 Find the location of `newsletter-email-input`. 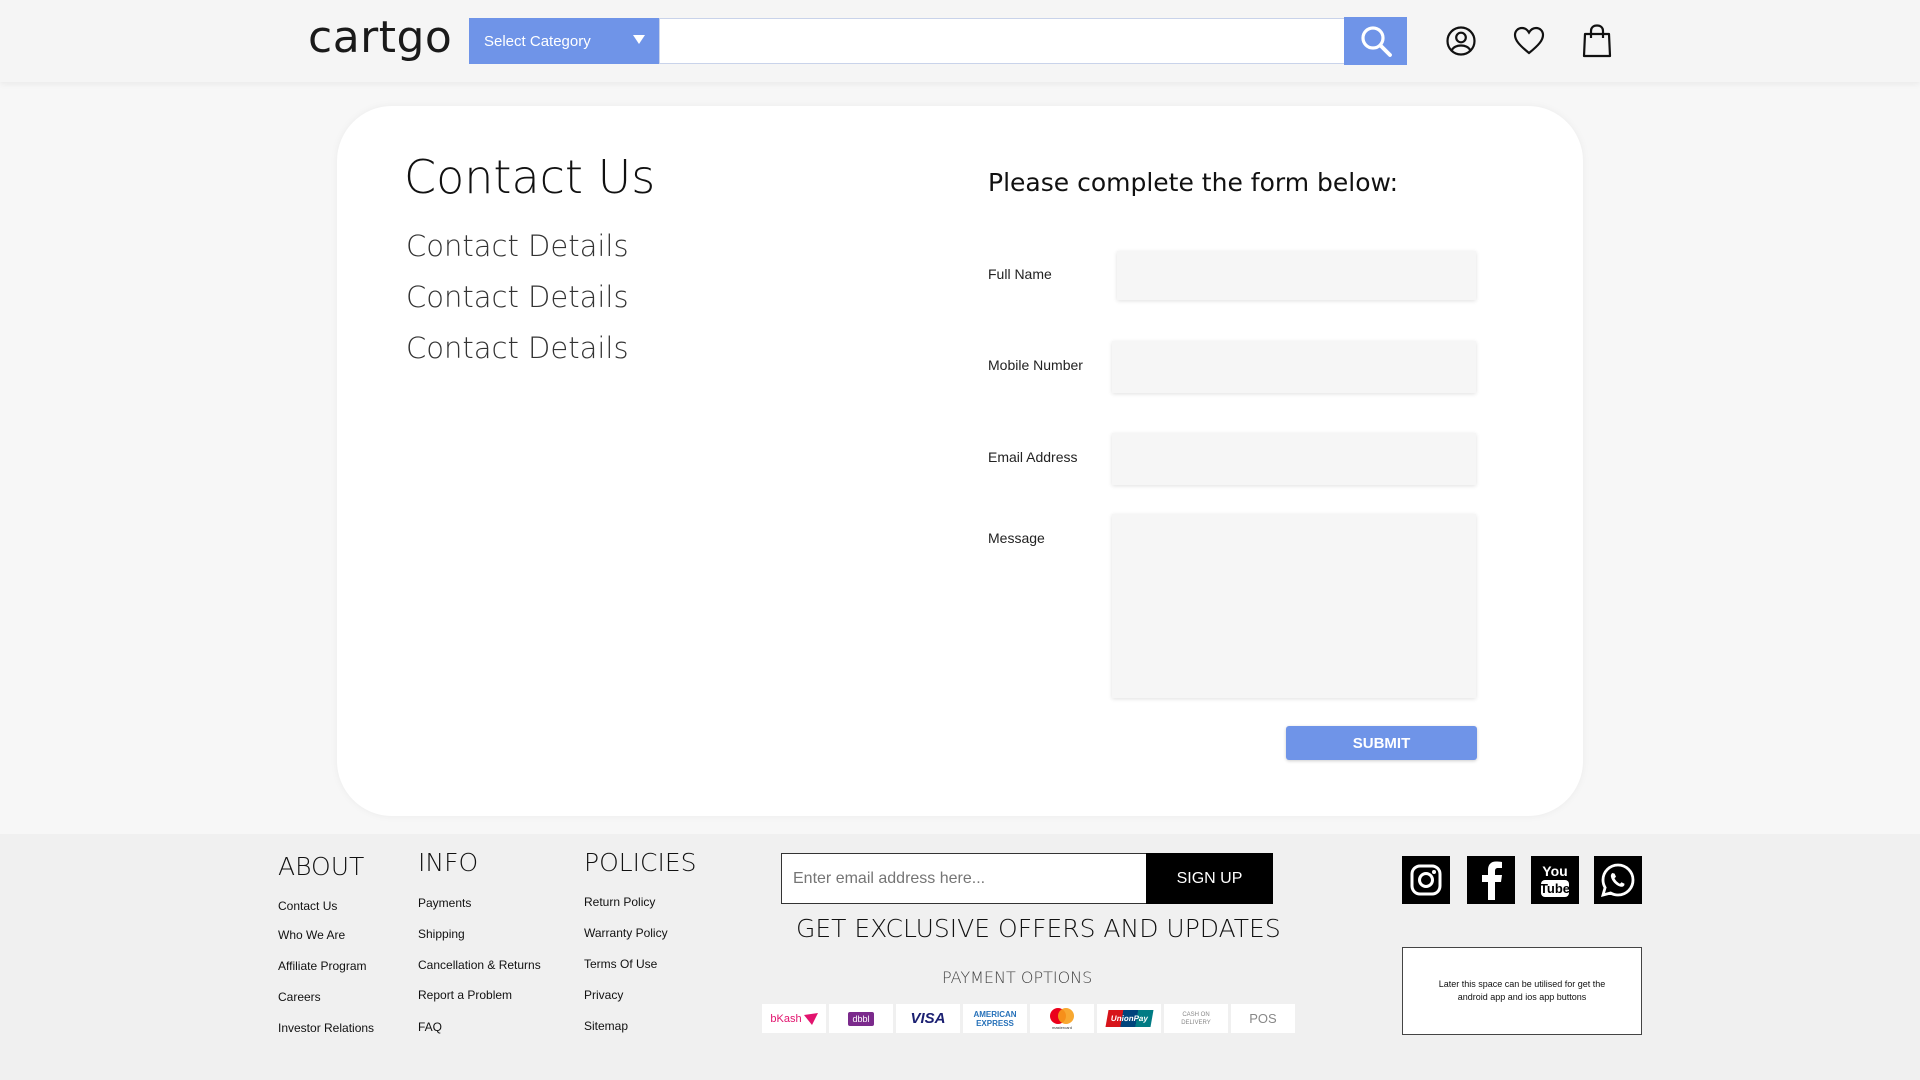

newsletter-email-input is located at coordinates (964, 878).